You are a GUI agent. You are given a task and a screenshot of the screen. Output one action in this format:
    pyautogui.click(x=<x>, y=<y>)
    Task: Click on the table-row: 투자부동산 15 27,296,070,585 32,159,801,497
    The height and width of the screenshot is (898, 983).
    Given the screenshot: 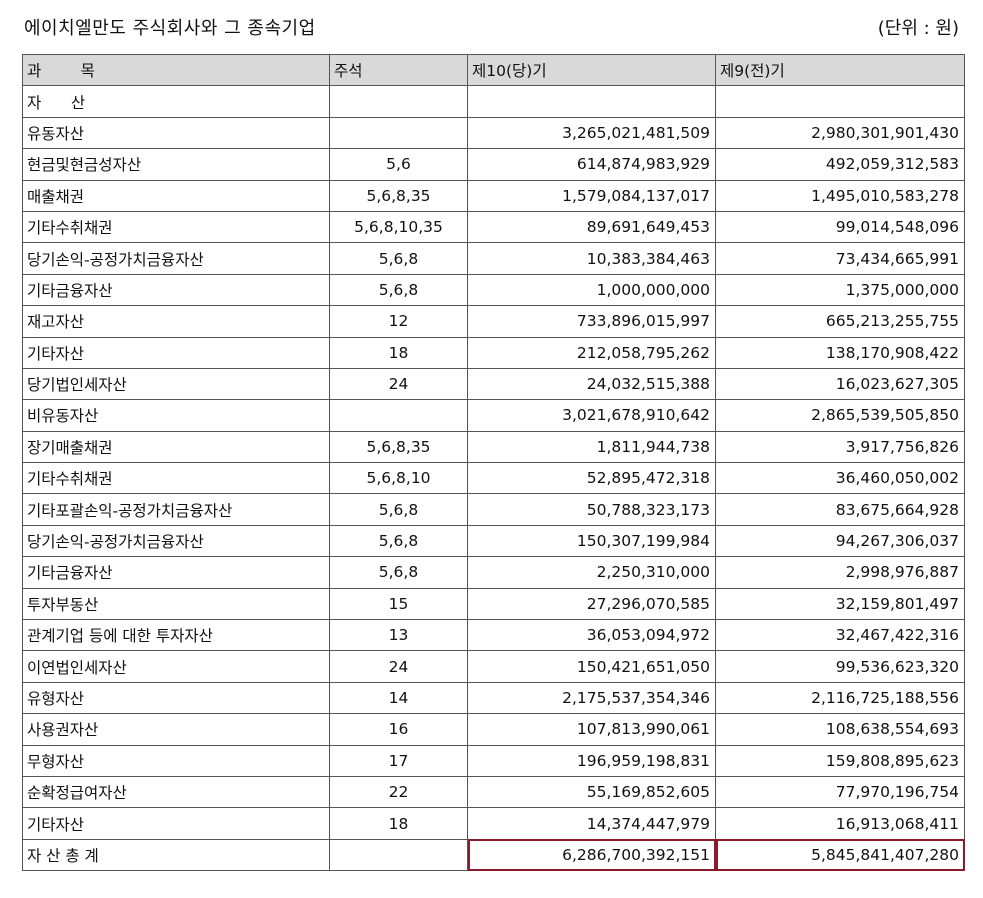 What is the action you would take?
    pyautogui.click(x=493, y=604)
    